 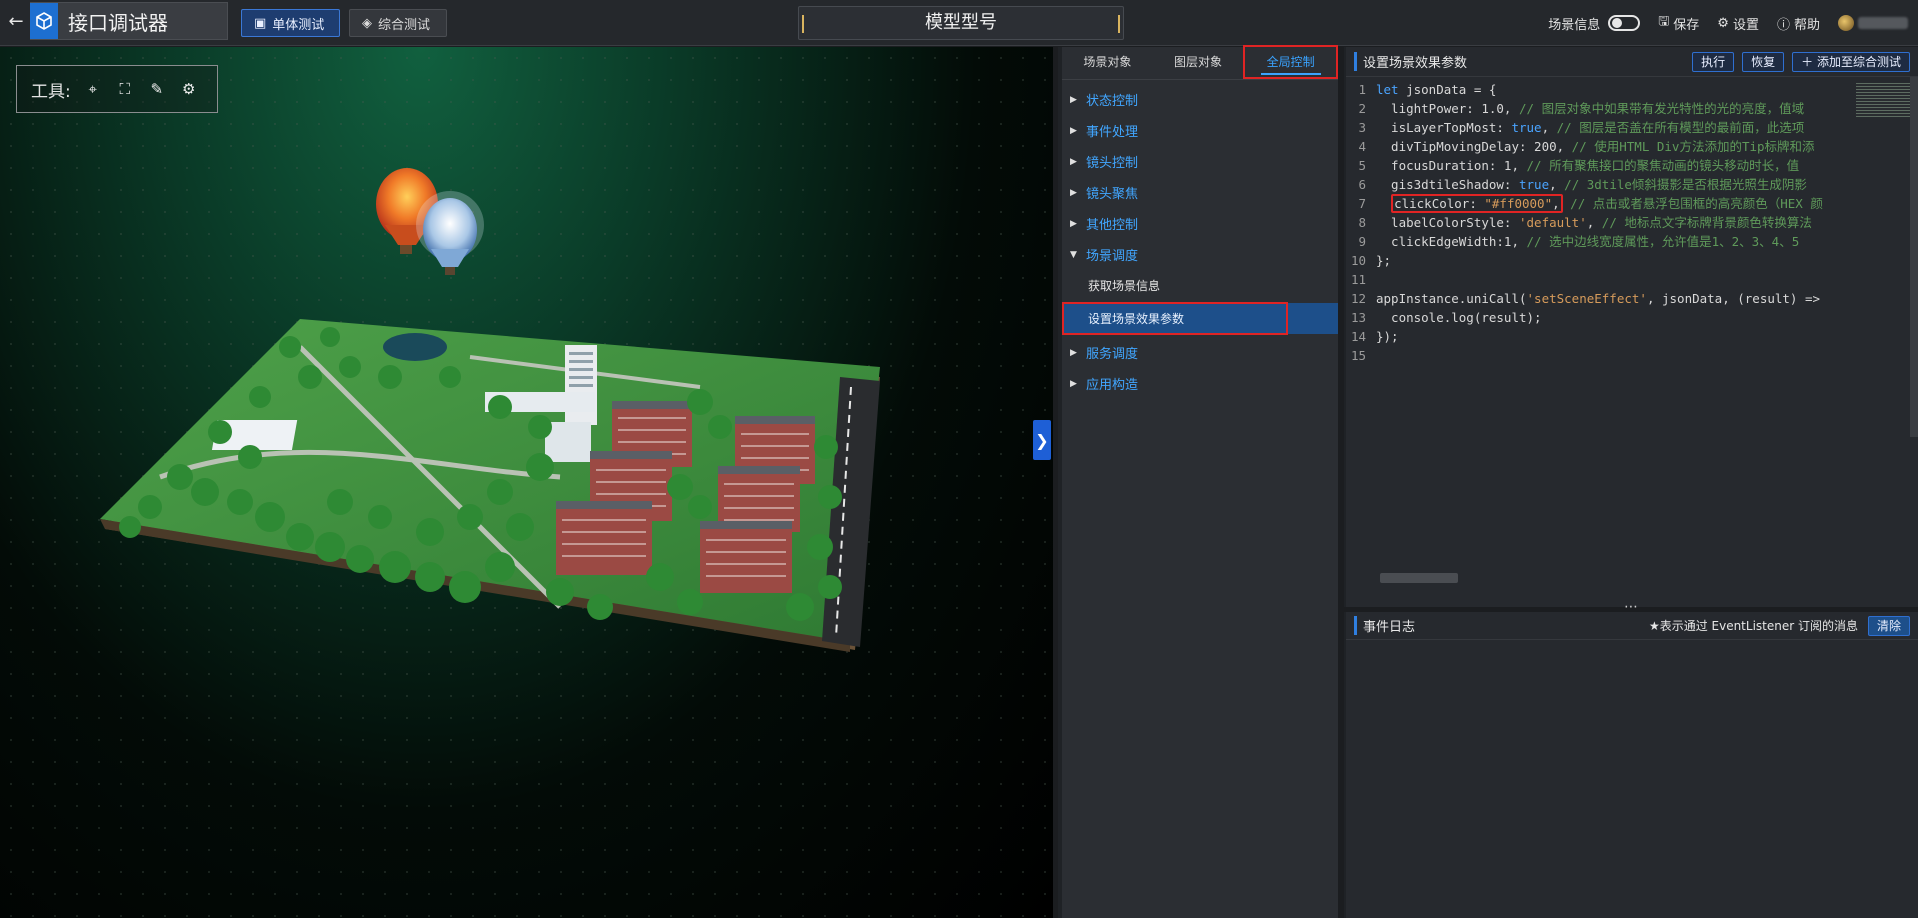 What do you see at coordinates (1809, 61) in the screenshot?
I see `plus-icon: ＋` at bounding box center [1809, 61].